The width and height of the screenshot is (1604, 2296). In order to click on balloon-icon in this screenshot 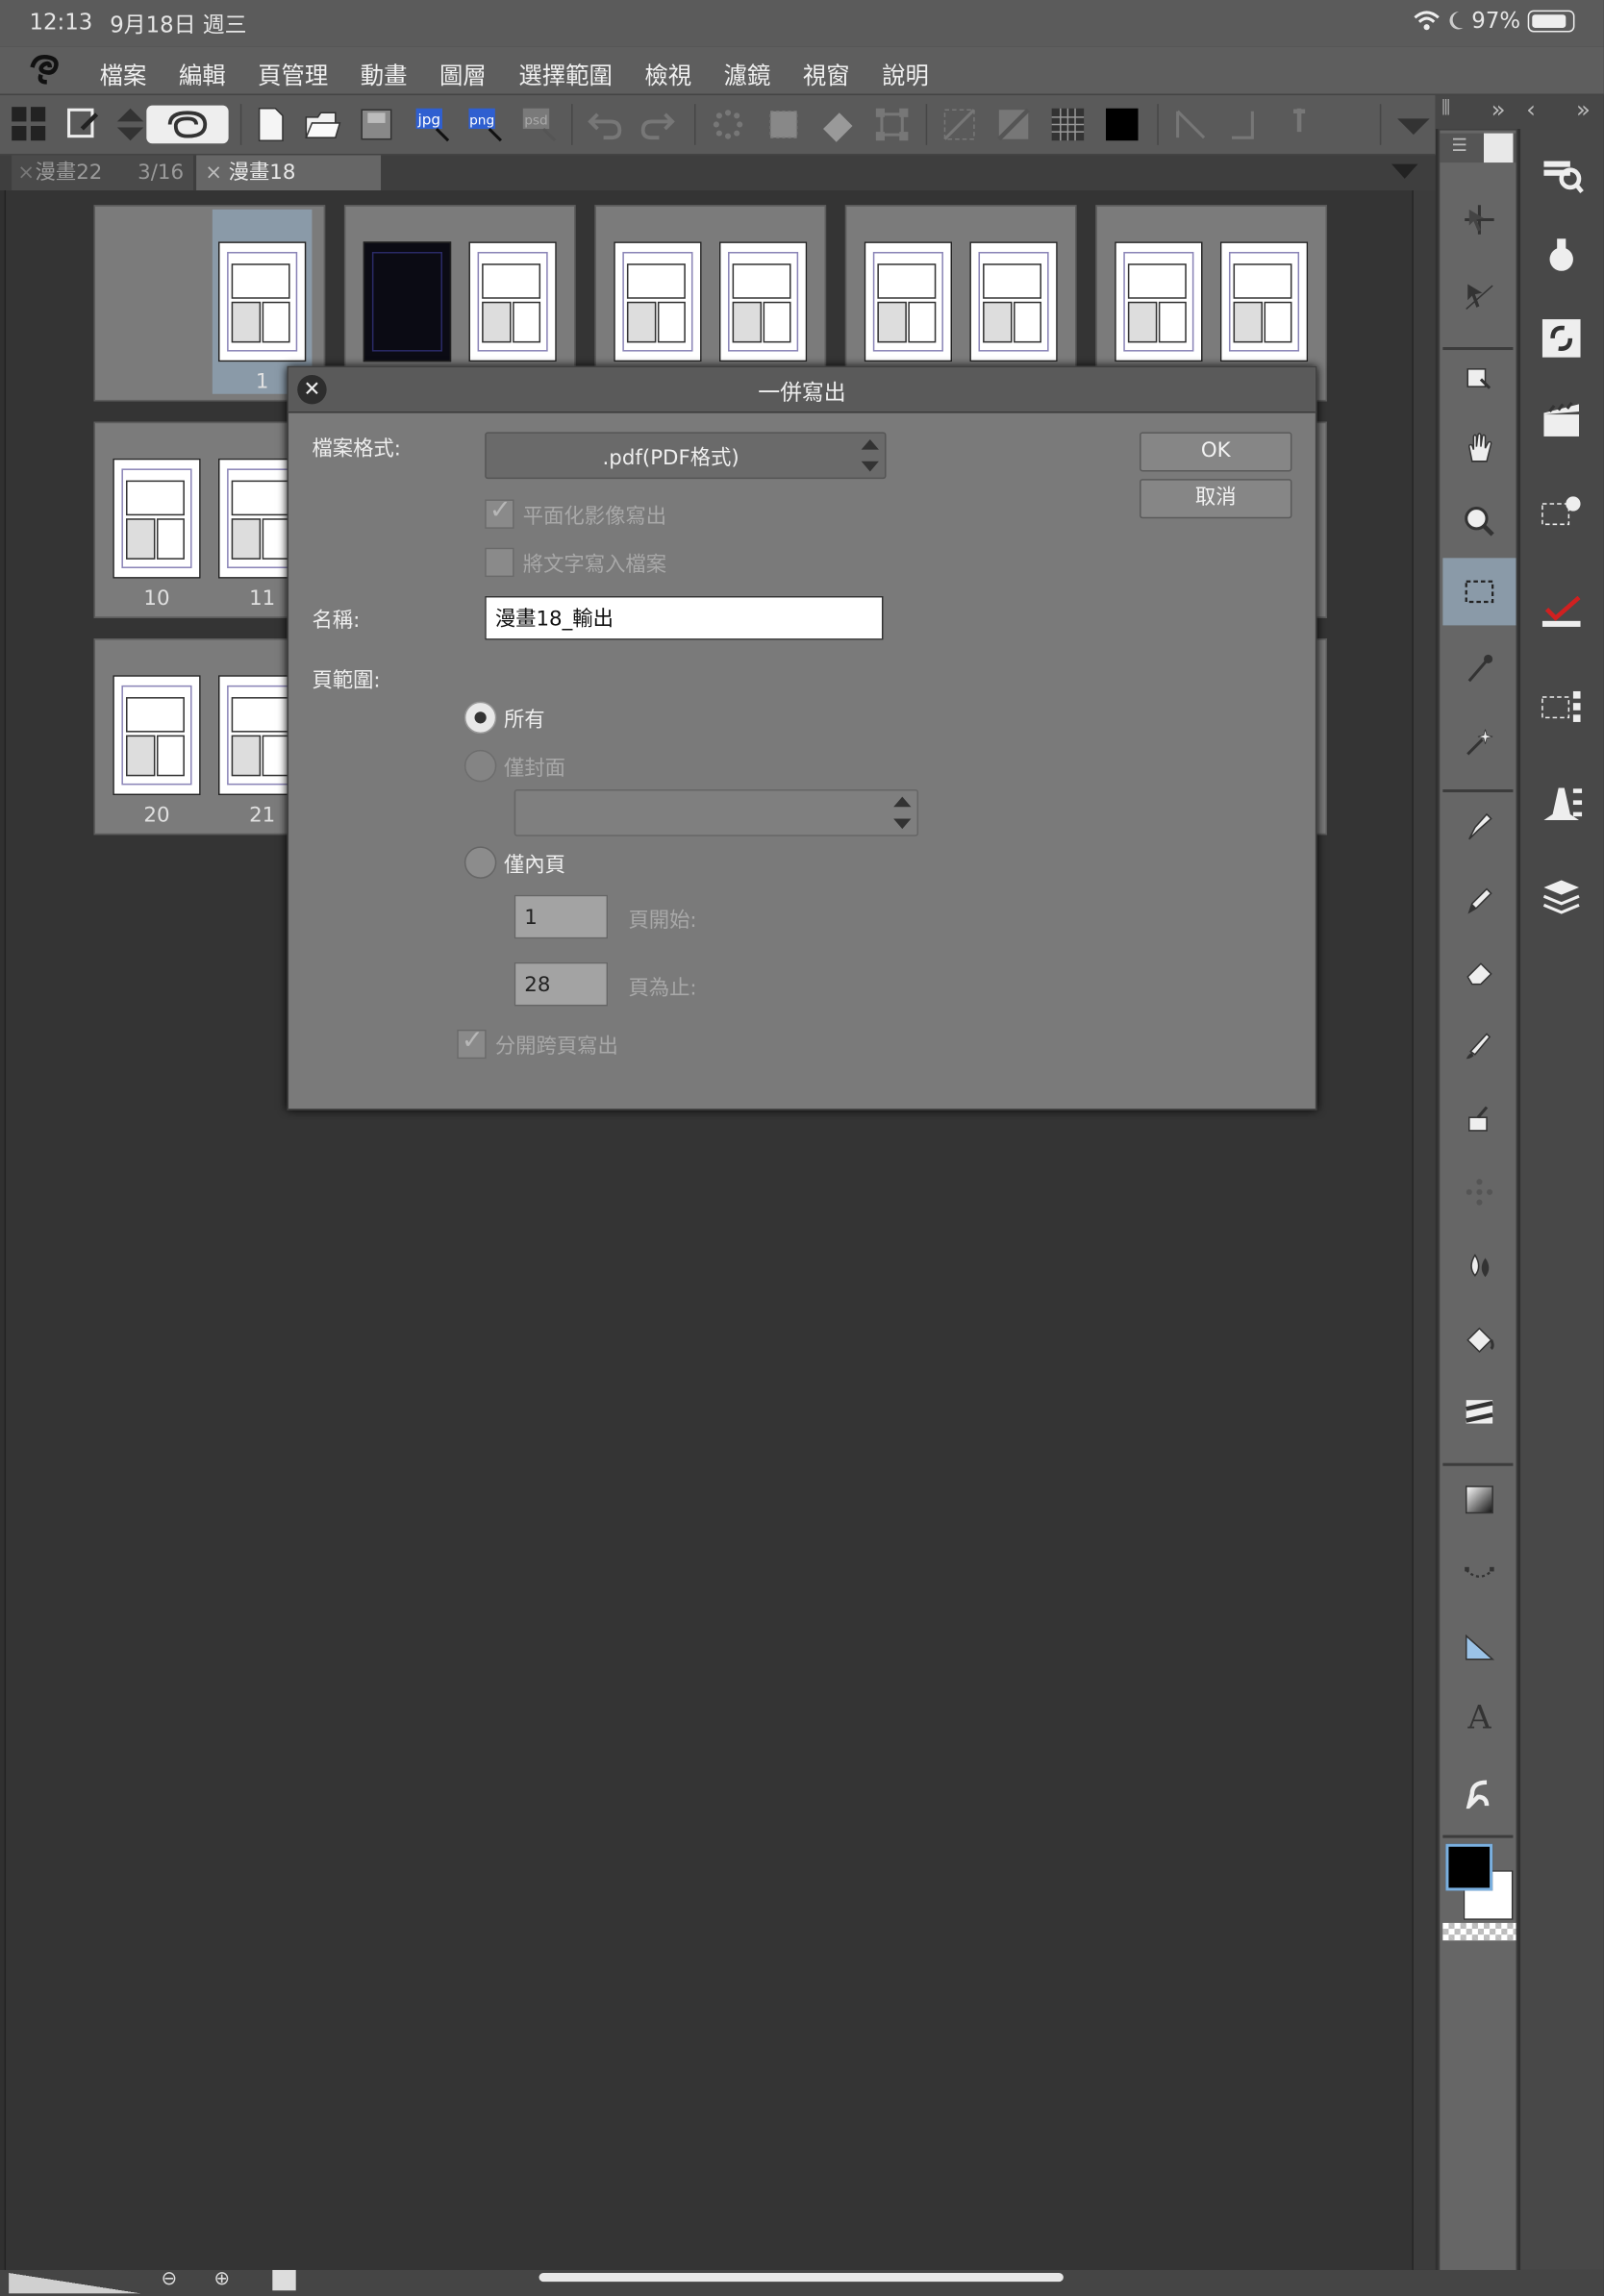, I will do `click(1480, 1793)`.